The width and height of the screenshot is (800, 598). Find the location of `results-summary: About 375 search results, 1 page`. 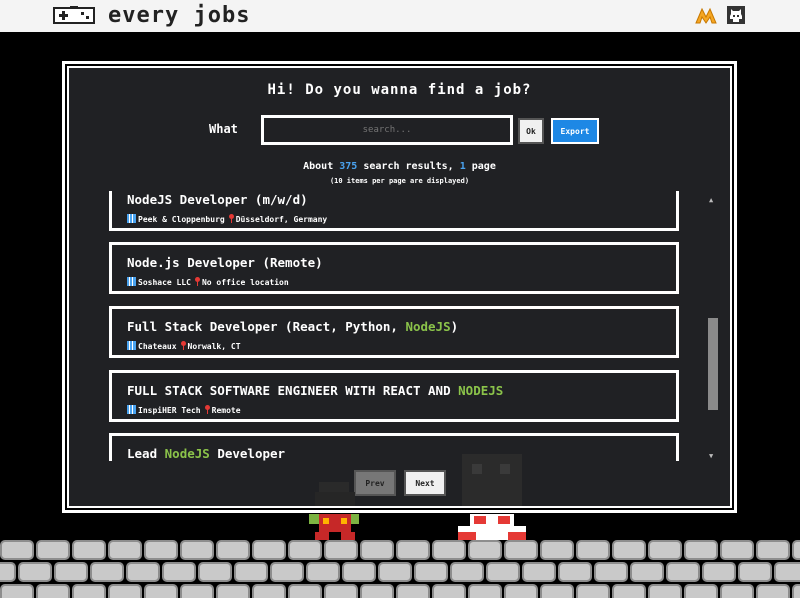

results-summary: About 375 search results, 1 page is located at coordinates (399, 166).